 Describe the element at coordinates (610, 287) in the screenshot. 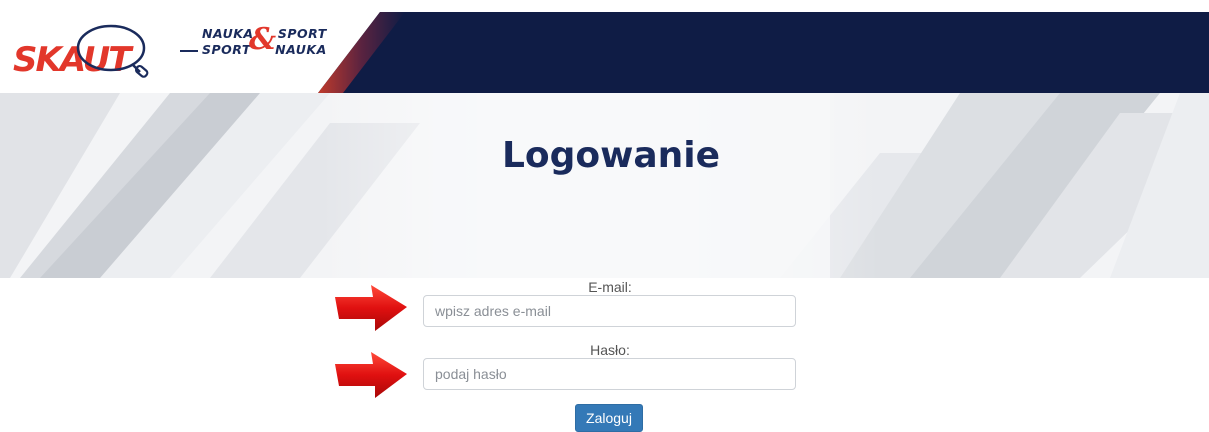

I see `email-label: E-mail:` at that location.